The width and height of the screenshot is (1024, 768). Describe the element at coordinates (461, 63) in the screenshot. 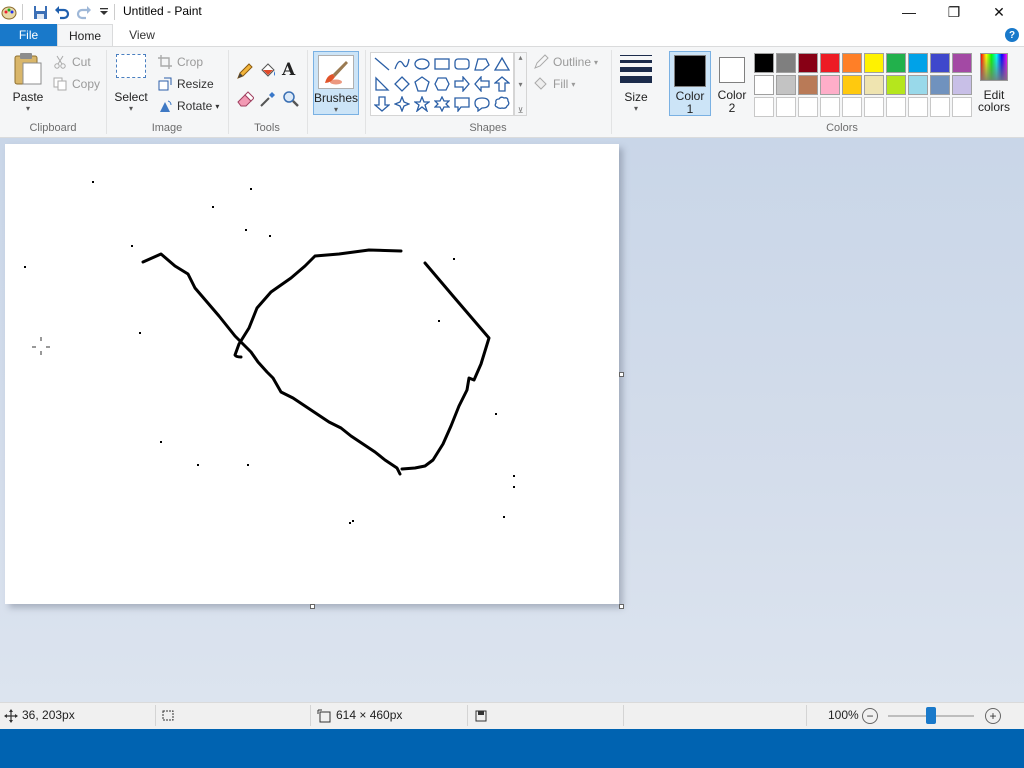

I see `rounded-rectangle-shape-icon` at that location.